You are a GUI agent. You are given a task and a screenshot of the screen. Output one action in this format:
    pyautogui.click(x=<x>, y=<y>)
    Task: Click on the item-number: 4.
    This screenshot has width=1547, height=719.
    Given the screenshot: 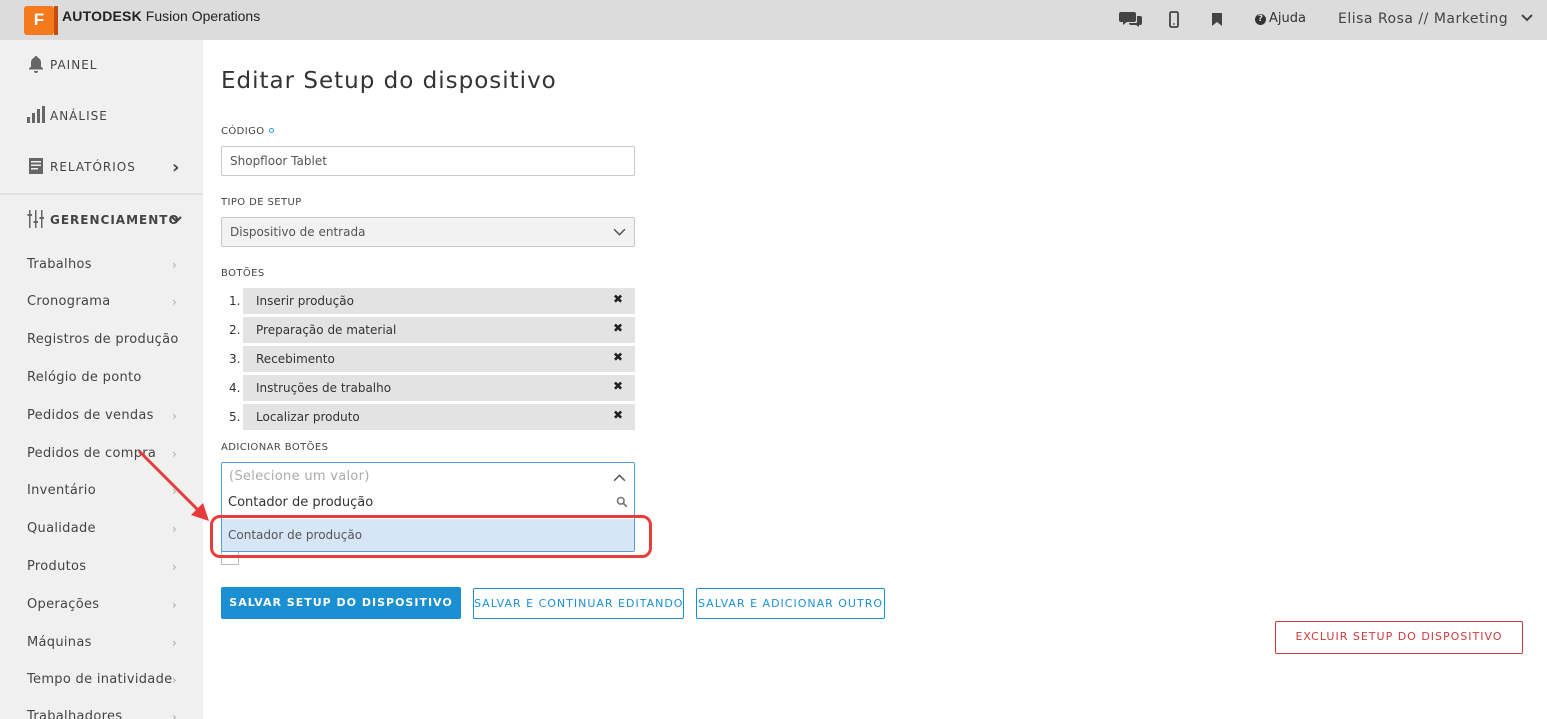 What is the action you would take?
    pyautogui.click(x=235, y=388)
    